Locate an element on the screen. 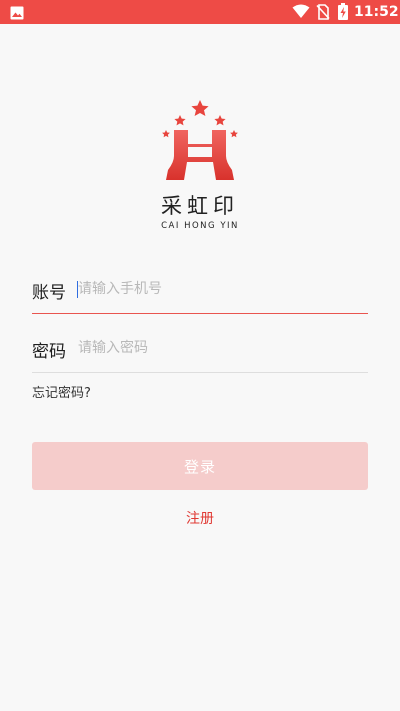 Image resolution: width=400 pixels, height=711 pixels. brand-name-en: CAI HONG YIN is located at coordinates (200, 226).